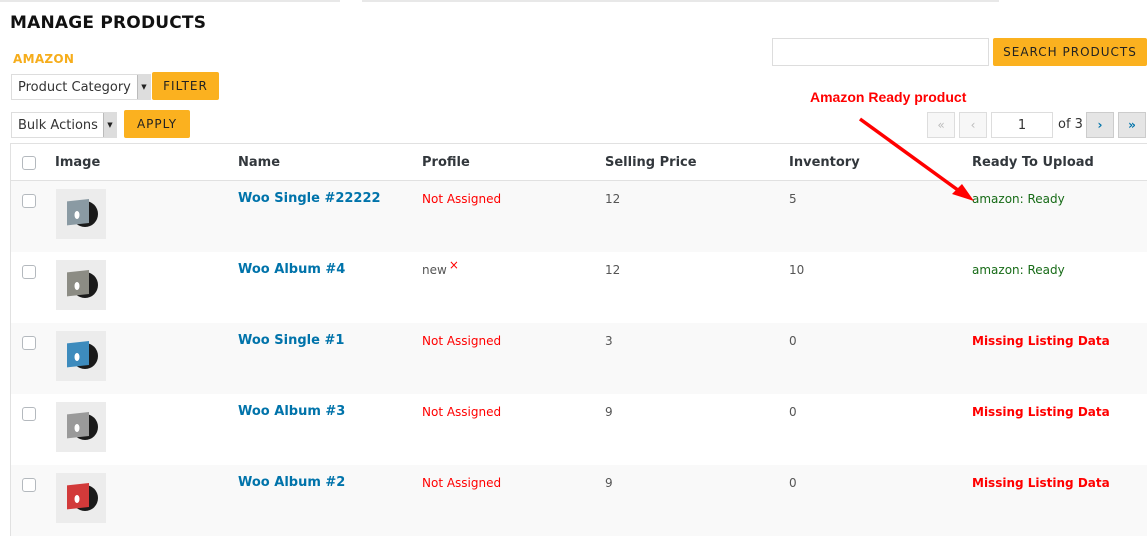 The image size is (1147, 536). Describe the element at coordinates (78, 162) in the screenshot. I see `column-header-image: Image` at that location.